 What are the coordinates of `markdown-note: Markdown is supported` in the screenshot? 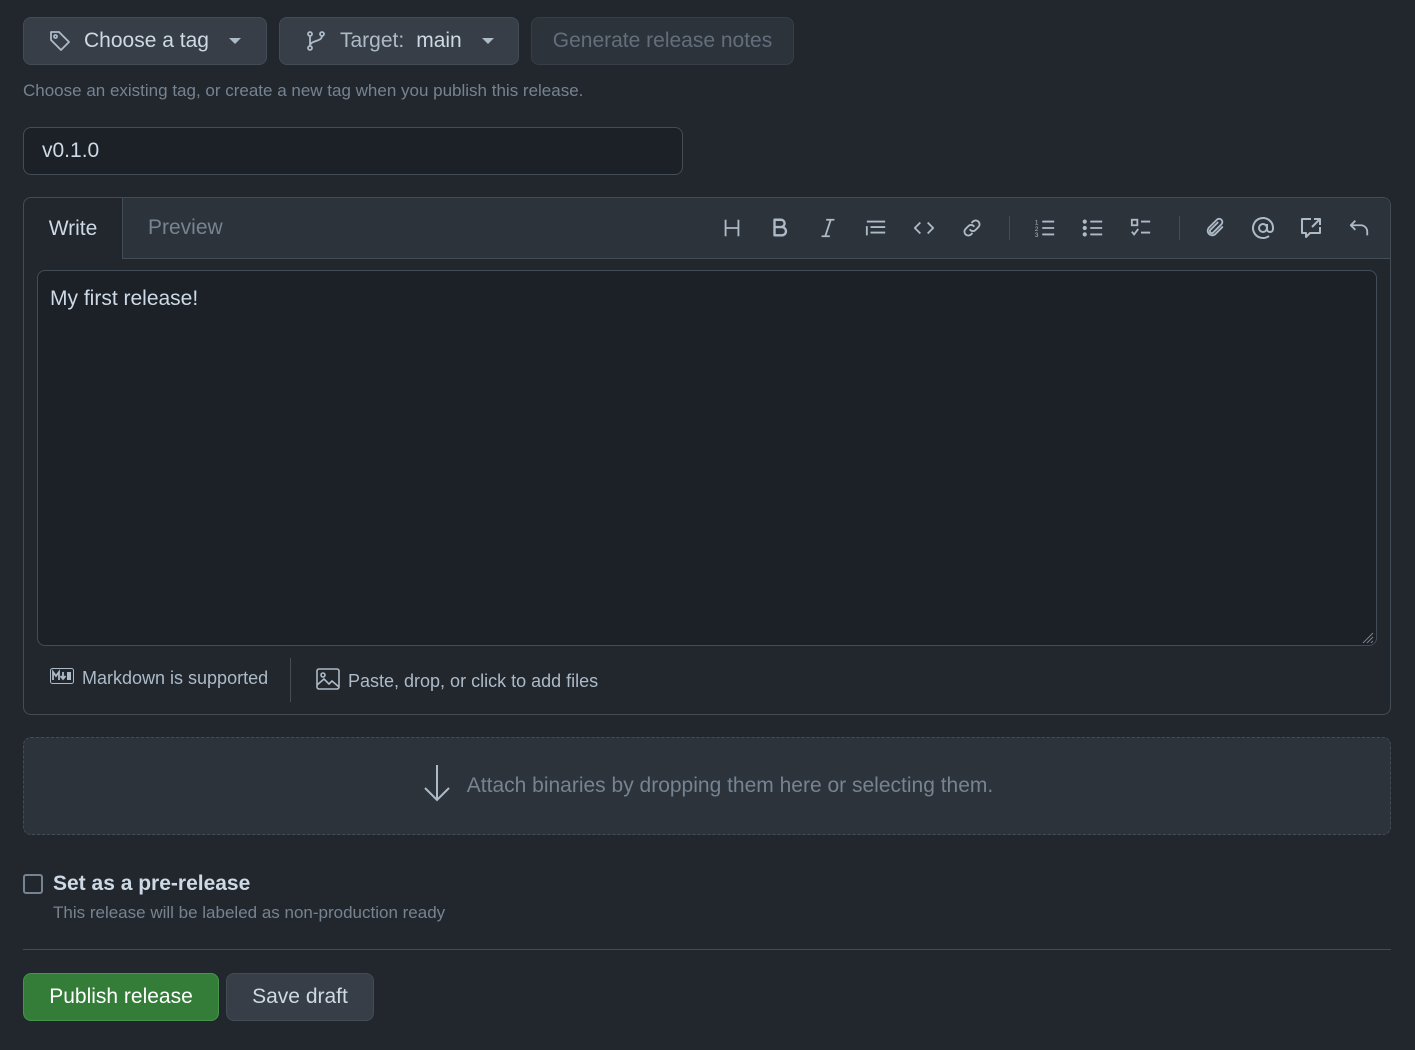 It's located at (175, 678).